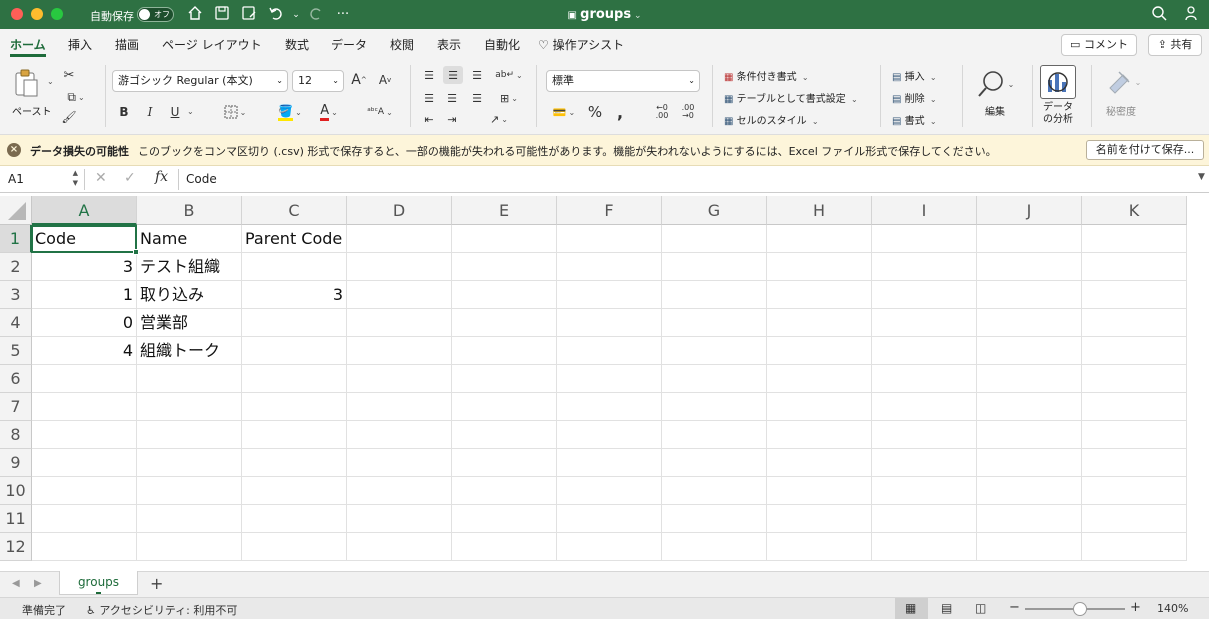 This screenshot has width=1209, height=619. What do you see at coordinates (294, 463) in the screenshot?
I see `cell-C9` at bounding box center [294, 463].